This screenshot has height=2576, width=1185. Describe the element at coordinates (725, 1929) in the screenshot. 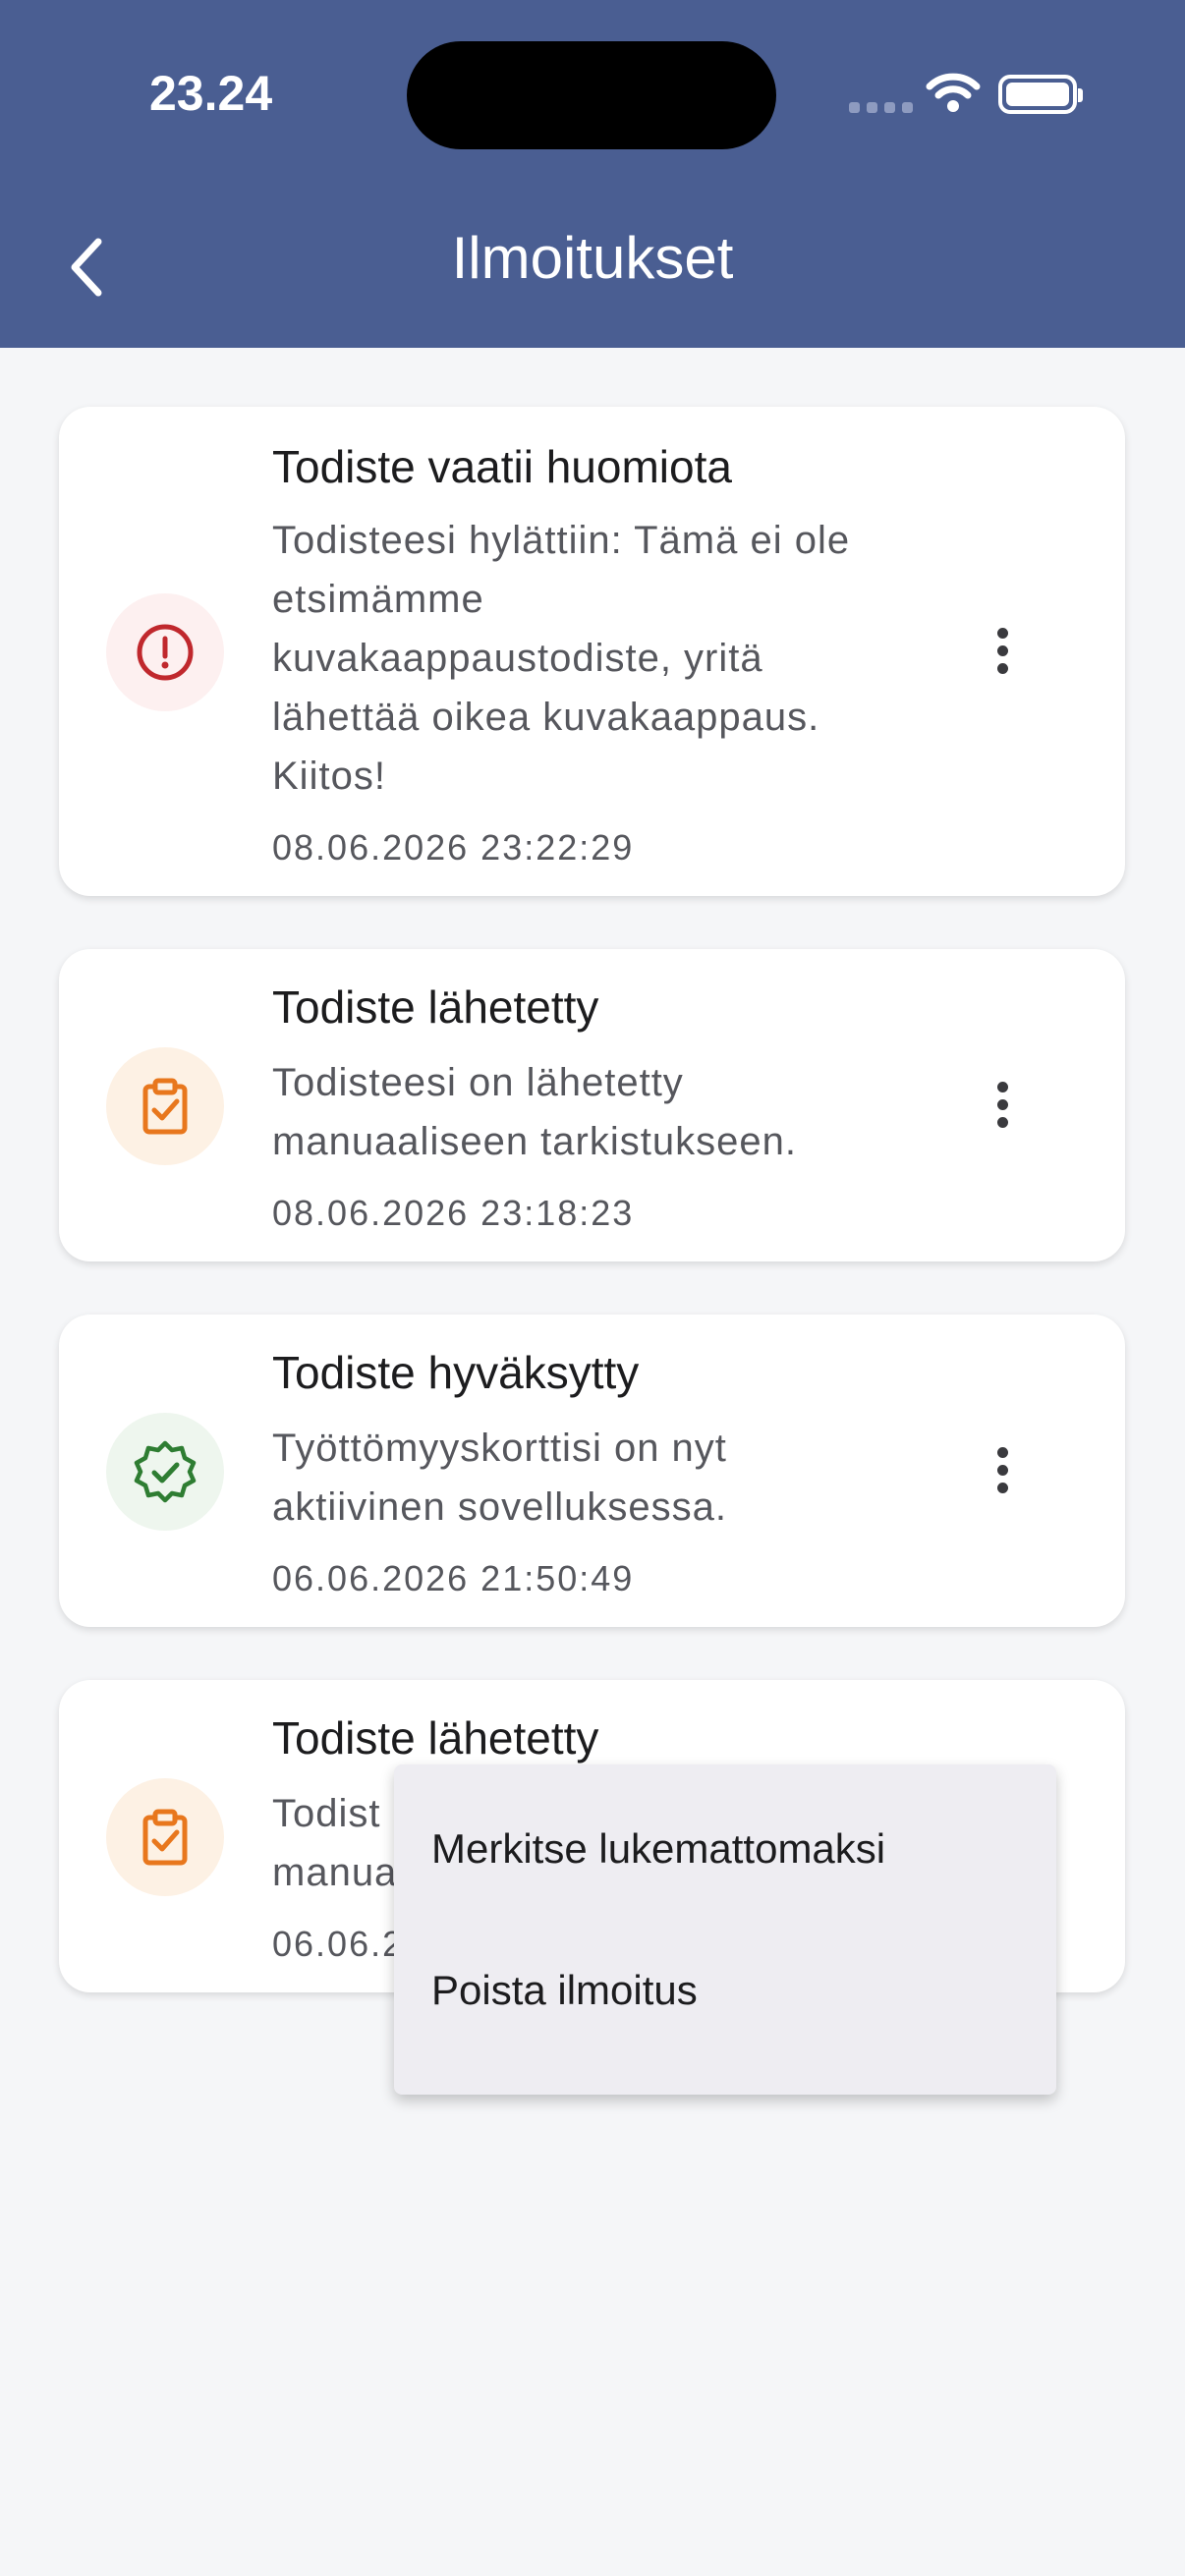

I see `context-menu: Merkitse lukemattomaksi Poista ilmoitus` at that location.